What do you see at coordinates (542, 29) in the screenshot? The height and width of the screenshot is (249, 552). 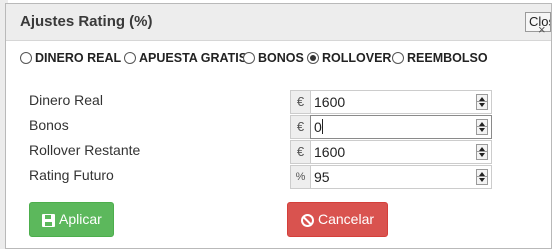 I see `close-icon: ×` at bounding box center [542, 29].